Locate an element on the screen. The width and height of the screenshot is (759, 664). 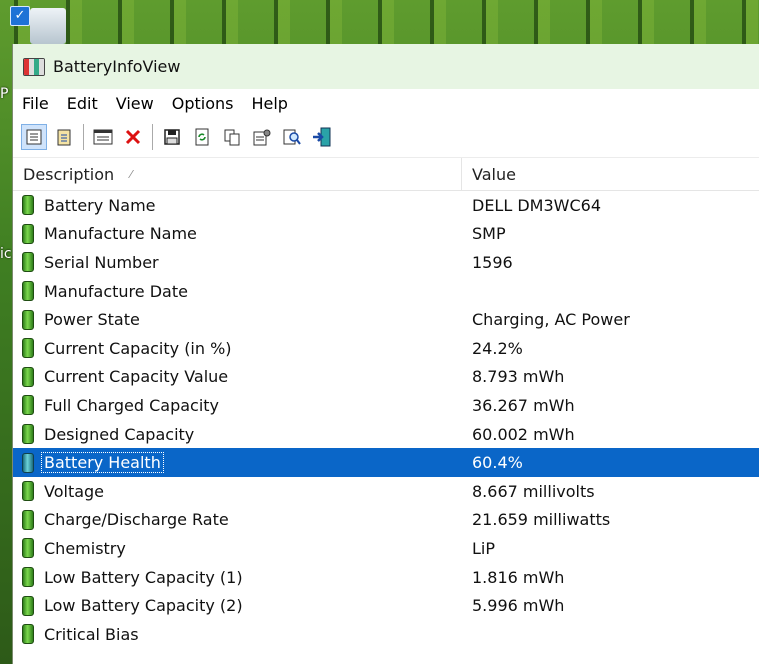
value-cell: Charging, AC Power is located at coordinates (551, 320).